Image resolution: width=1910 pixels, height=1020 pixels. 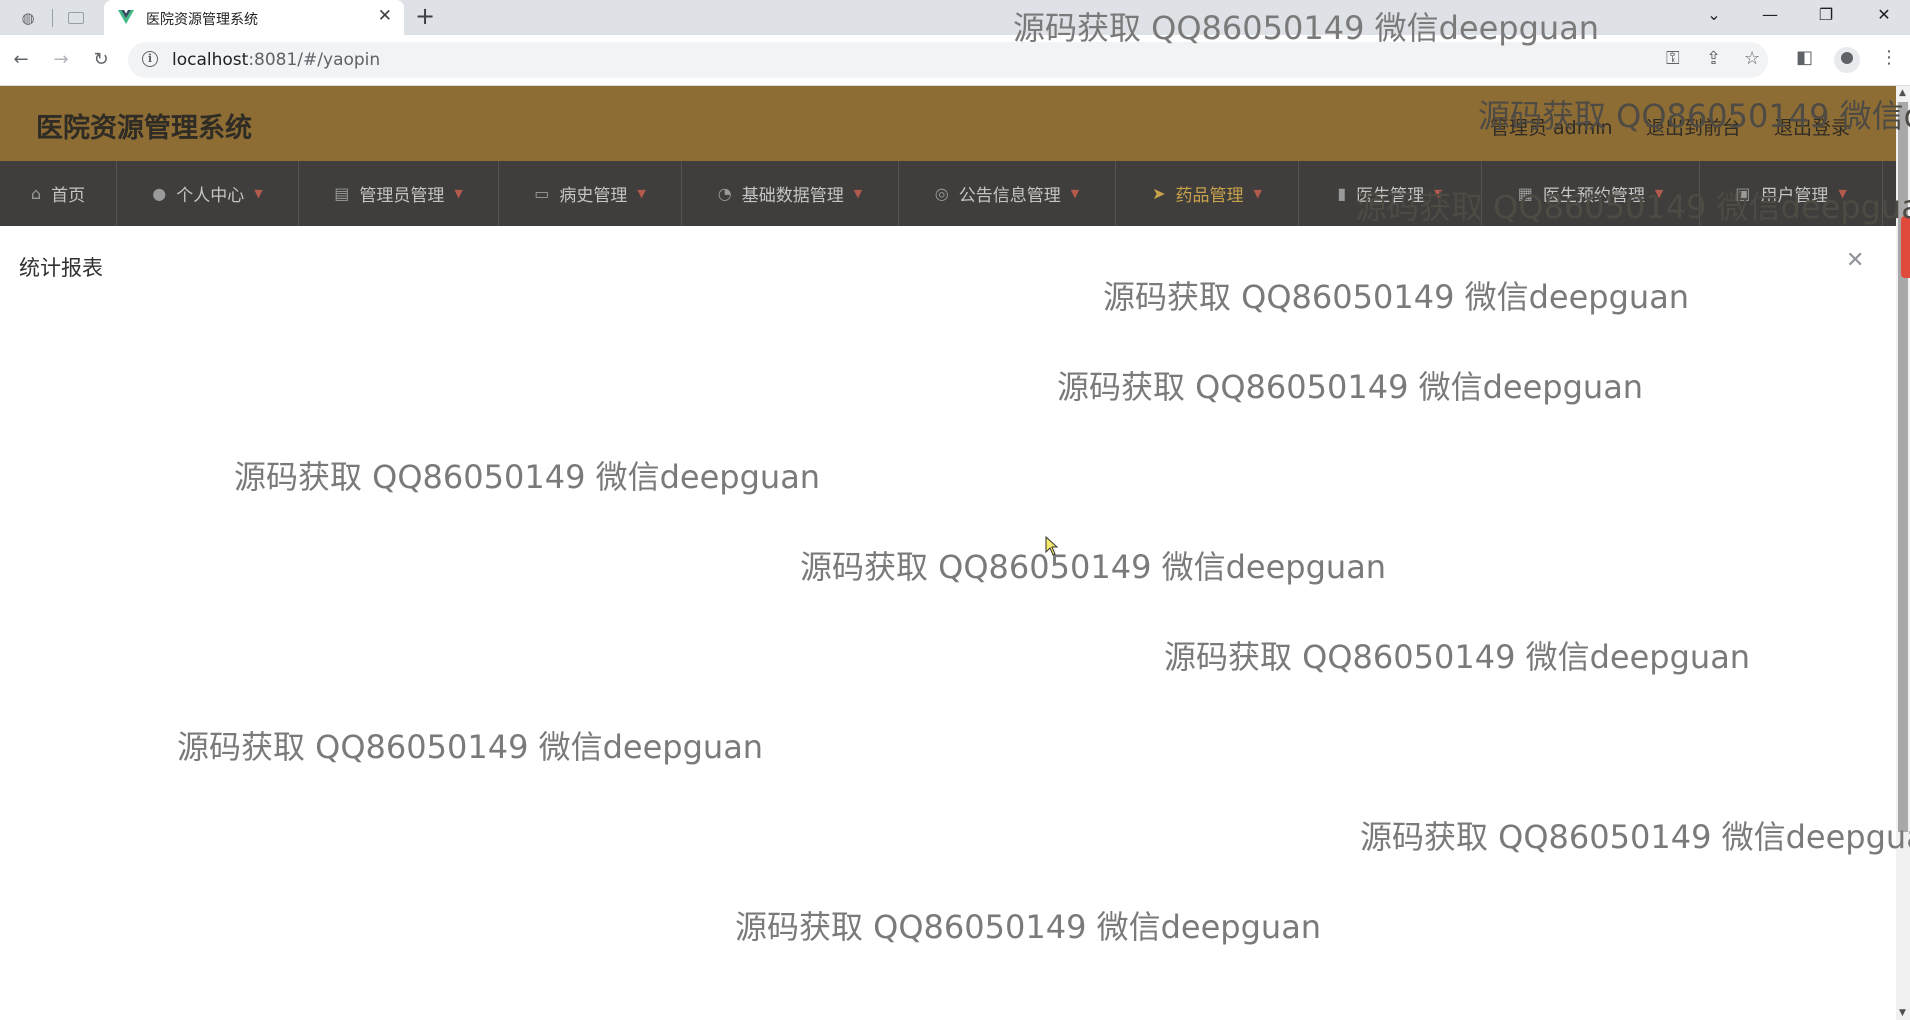 What do you see at coordinates (1693, 126) in the screenshot?
I see `front-page-link: 退出到前台` at bounding box center [1693, 126].